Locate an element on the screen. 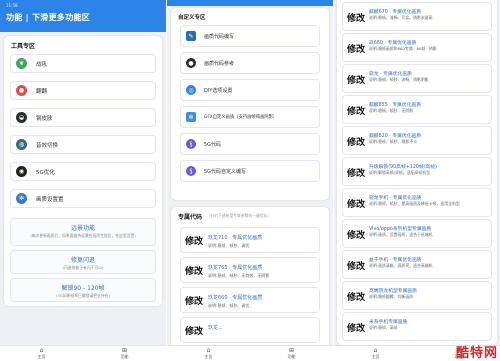 The height and width of the screenshot is (361, 500). preset-item: 修改 米系手机专属画质 说明:稳帧、高帧 is located at coordinates (417, 326).